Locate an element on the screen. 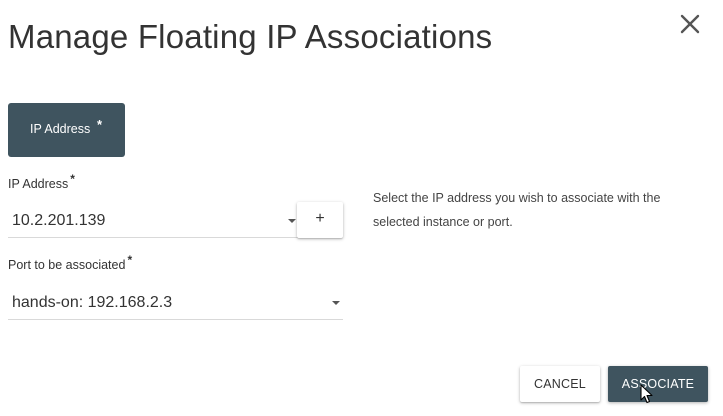 The height and width of the screenshot is (416, 723). port-select: hands-on: 192.168.2.3 is located at coordinates (175, 303).